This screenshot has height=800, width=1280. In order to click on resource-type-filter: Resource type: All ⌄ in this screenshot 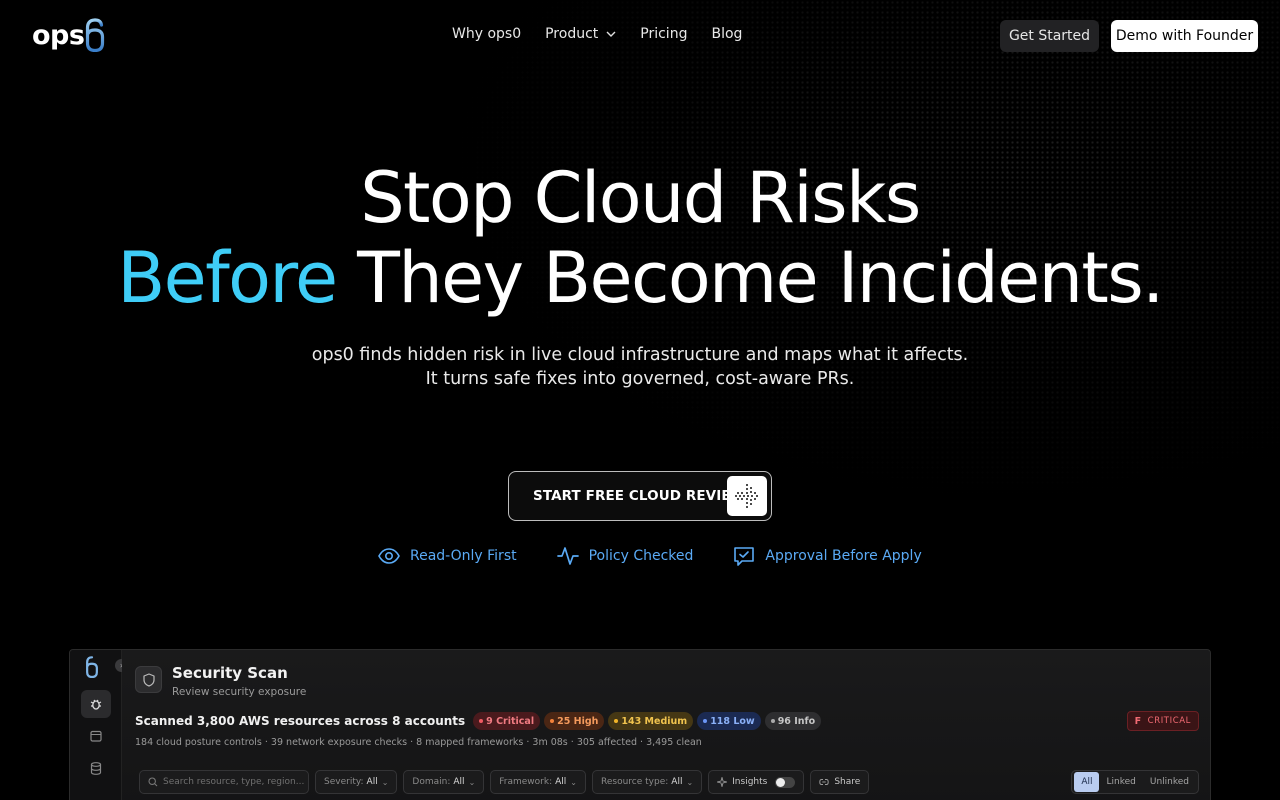, I will do `click(647, 782)`.